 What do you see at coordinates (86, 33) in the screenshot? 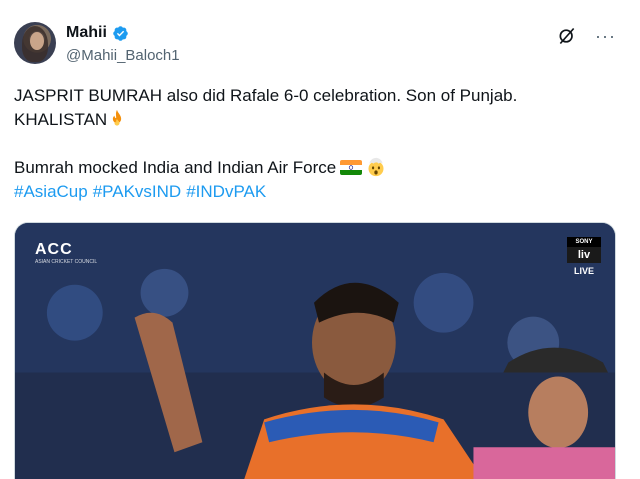
I see `display-name: Mahii` at bounding box center [86, 33].